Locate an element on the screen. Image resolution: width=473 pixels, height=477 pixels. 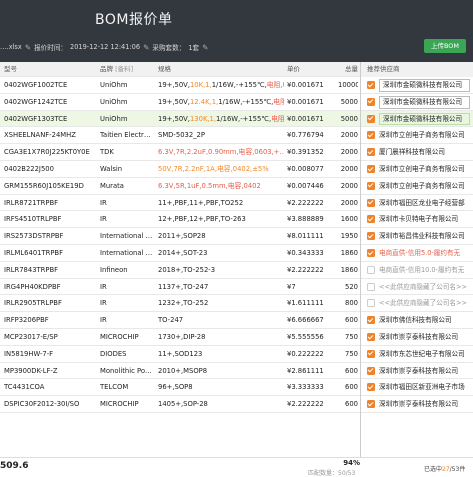
table-row: IN5819HW-7-F DIODES 11+,SOD123 ¥0.222222 750 is located at coordinates (180, 354).